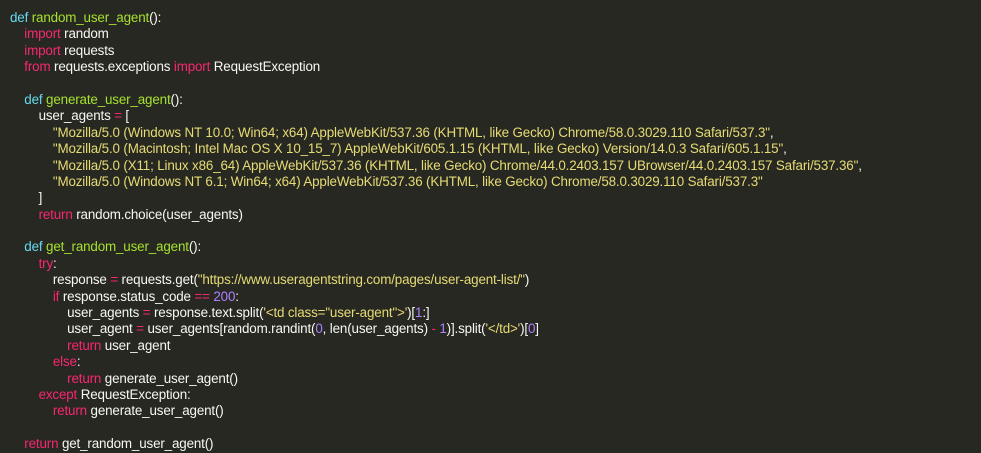 The width and height of the screenshot is (981, 453). Describe the element at coordinates (495, 297) in the screenshot. I see `code-line: if response.status_code == 200:` at that location.